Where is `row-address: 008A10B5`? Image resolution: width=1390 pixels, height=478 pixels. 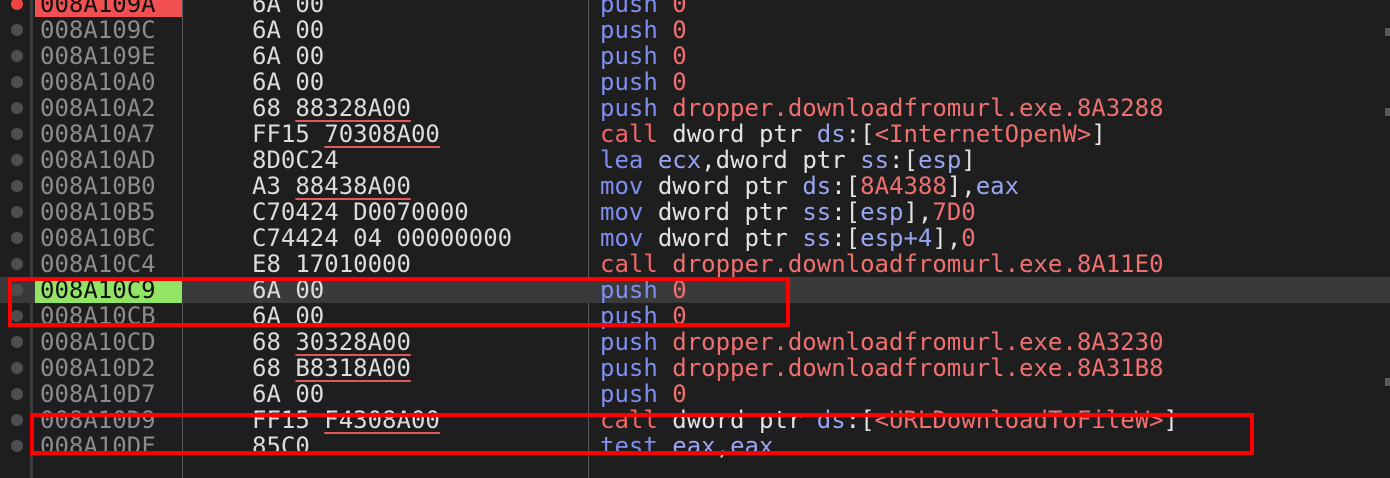 row-address: 008A10B5 is located at coordinates (108, 212).